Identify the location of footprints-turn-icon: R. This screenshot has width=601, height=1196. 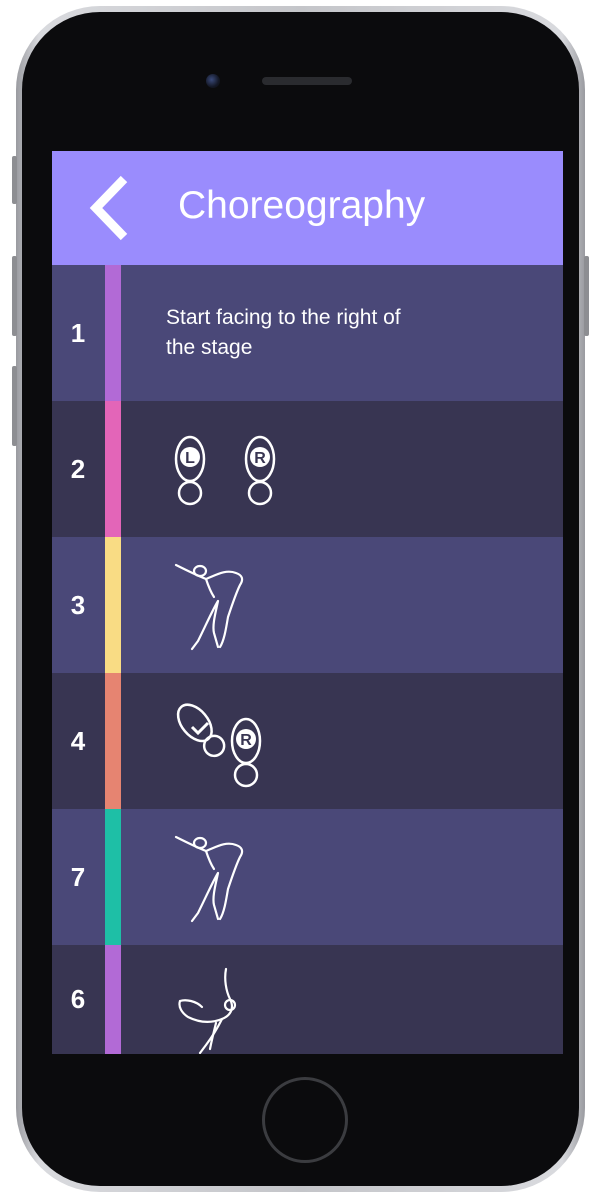
(219, 745).